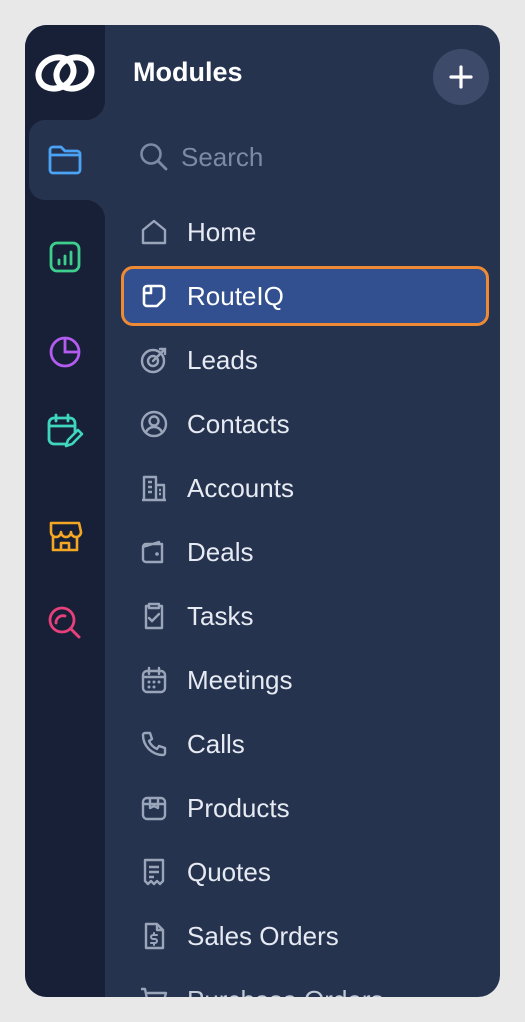 This screenshot has height=1022, width=525. Describe the element at coordinates (305, 296) in the screenshot. I see `nav-item-routeiq: RouteIQ` at that location.